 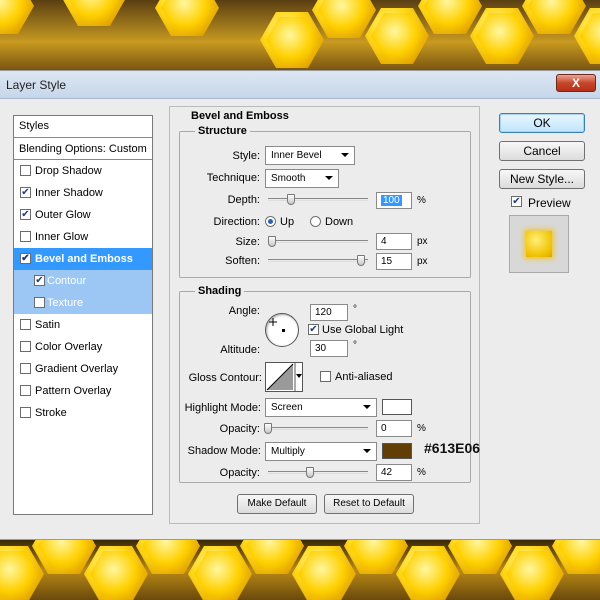 What do you see at coordinates (83, 281) in the screenshot?
I see `style-item: ✔ Contour` at bounding box center [83, 281].